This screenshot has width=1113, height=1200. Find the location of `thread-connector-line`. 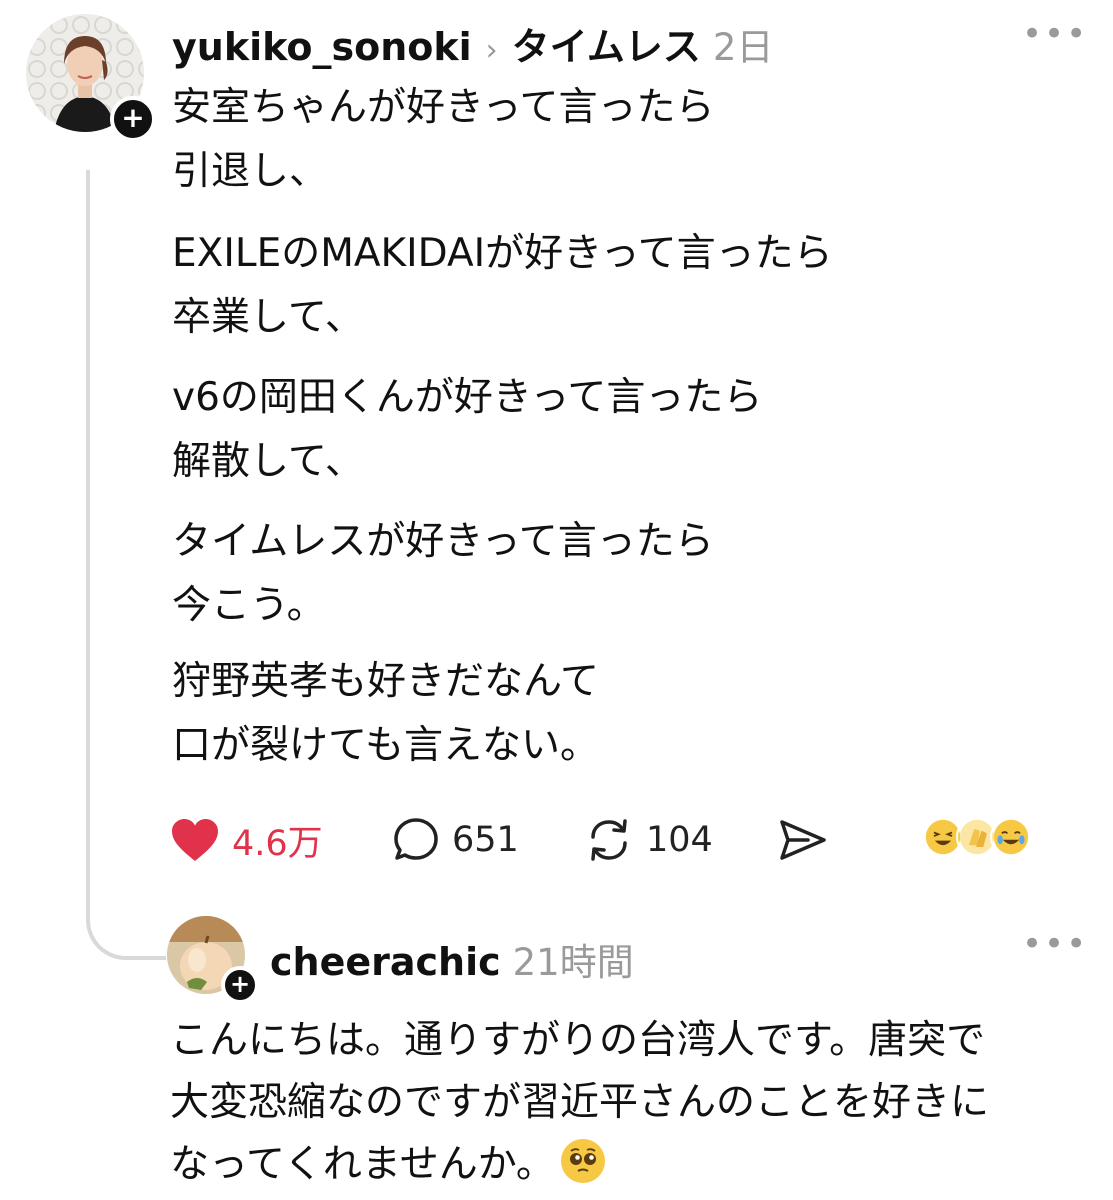

thread-connector-line is located at coordinates (126, 565).